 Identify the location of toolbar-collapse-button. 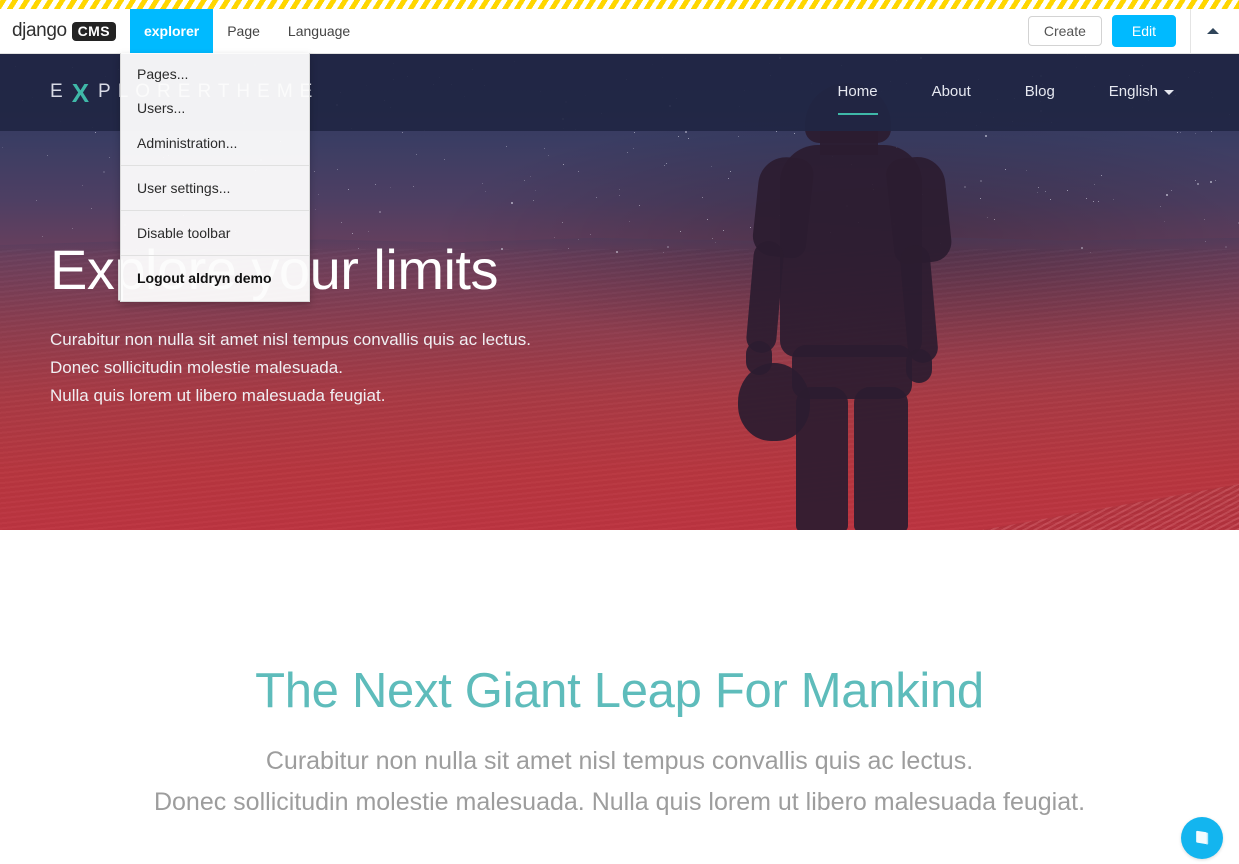
(1213, 31).